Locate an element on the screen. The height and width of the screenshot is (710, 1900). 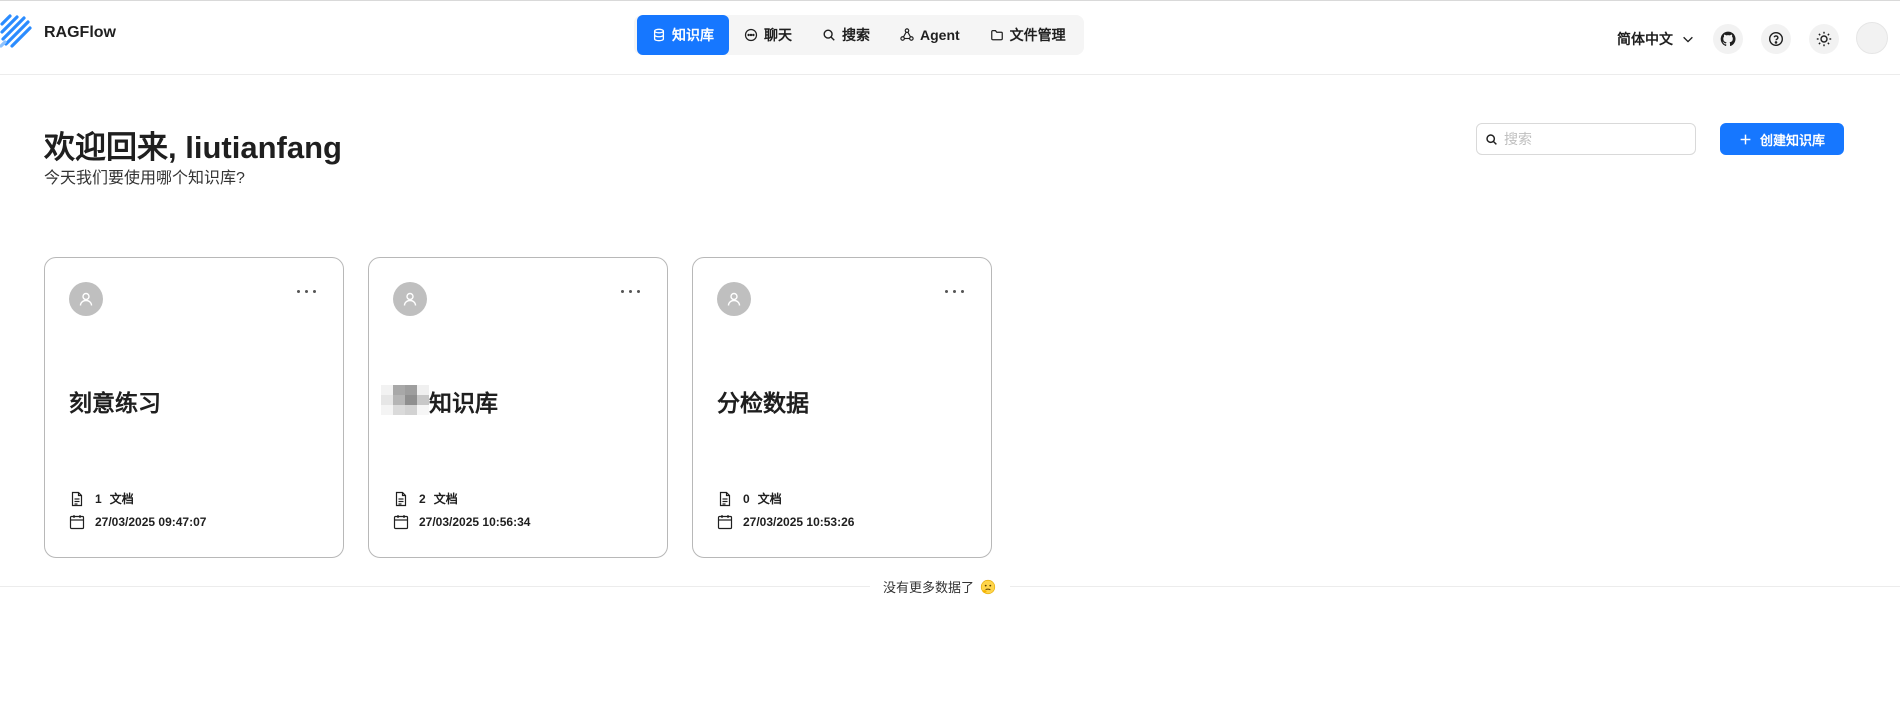
knowledge-base-card: 刻意练习 1 文档 27/03/2025 09:47:07 is located at coordinates (194, 407).